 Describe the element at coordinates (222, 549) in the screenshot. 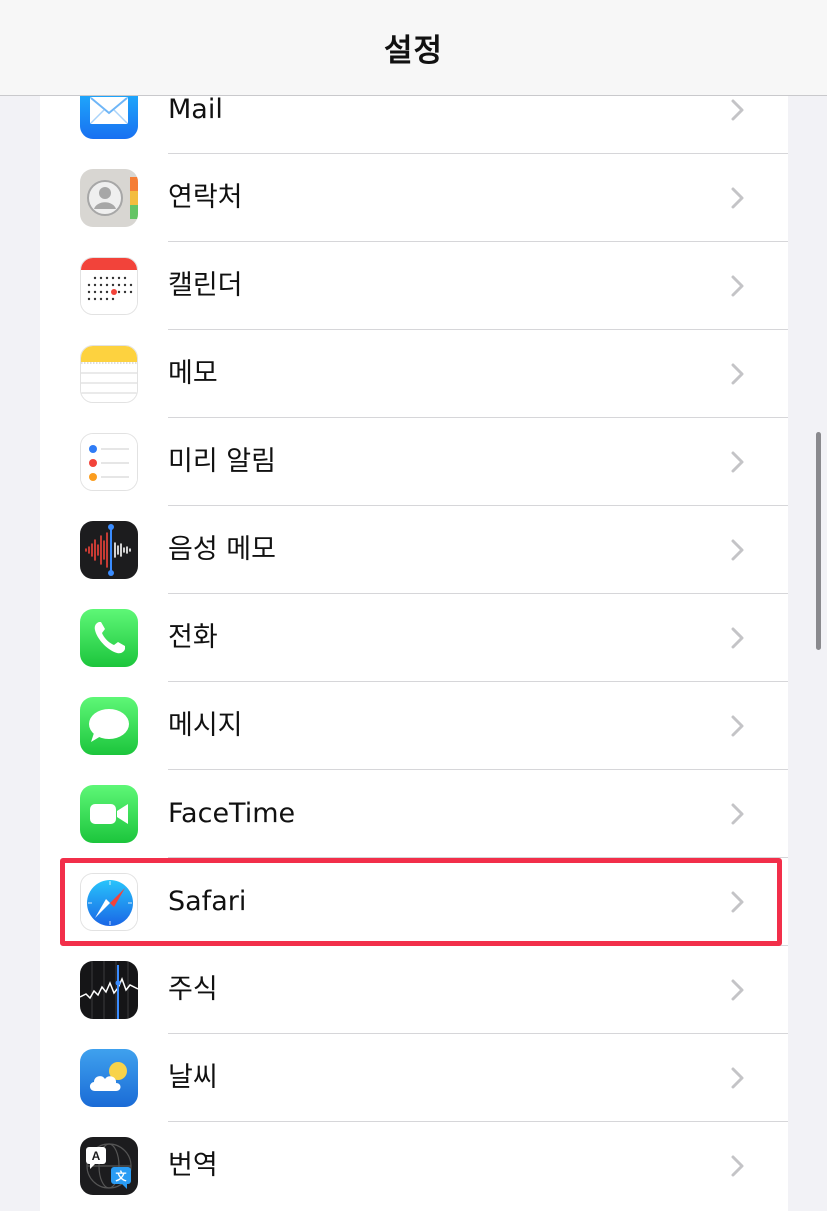

I see `settings-row-label: 음성 메모` at that location.